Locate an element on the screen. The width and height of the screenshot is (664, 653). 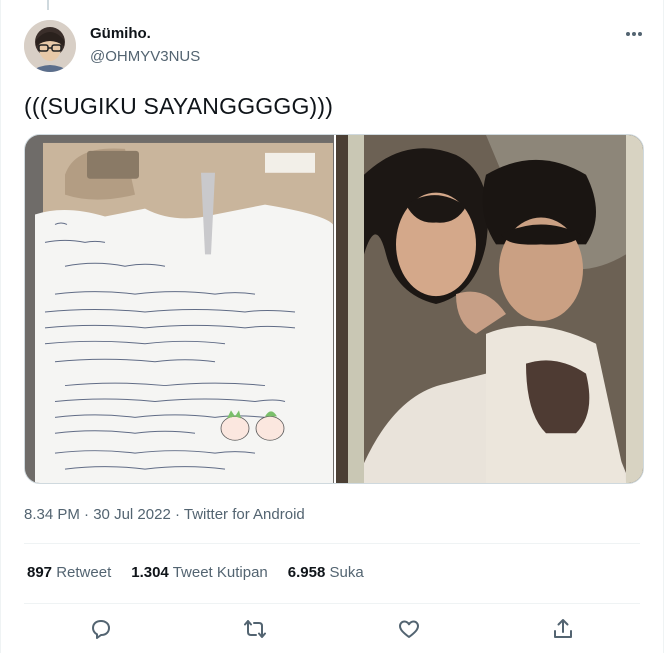
like-button is located at coordinates (409, 629).